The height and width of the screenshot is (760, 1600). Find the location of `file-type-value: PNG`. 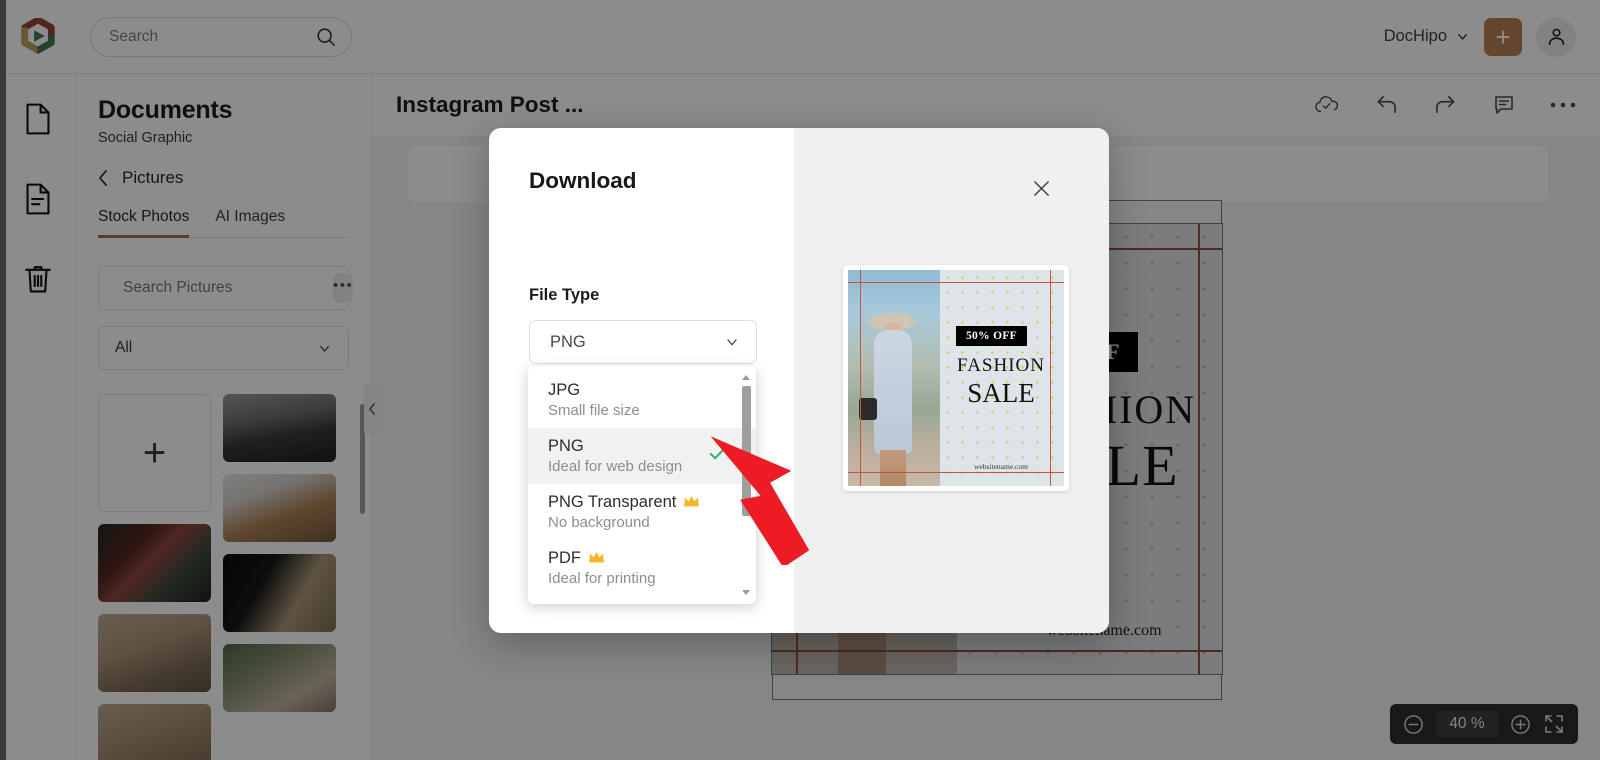

file-type-value: PNG is located at coordinates (568, 341).